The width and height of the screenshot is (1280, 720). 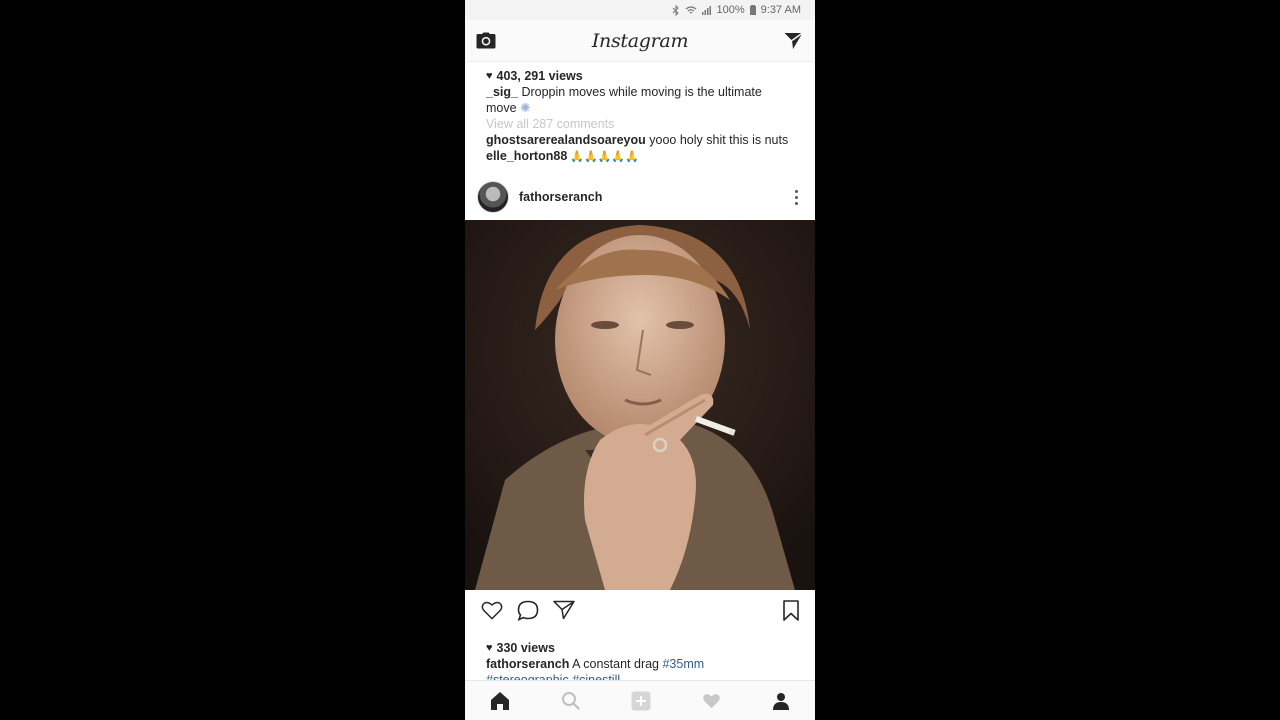 I want to click on status-icons: 100% 9:37 AM, so click(x=736, y=10).